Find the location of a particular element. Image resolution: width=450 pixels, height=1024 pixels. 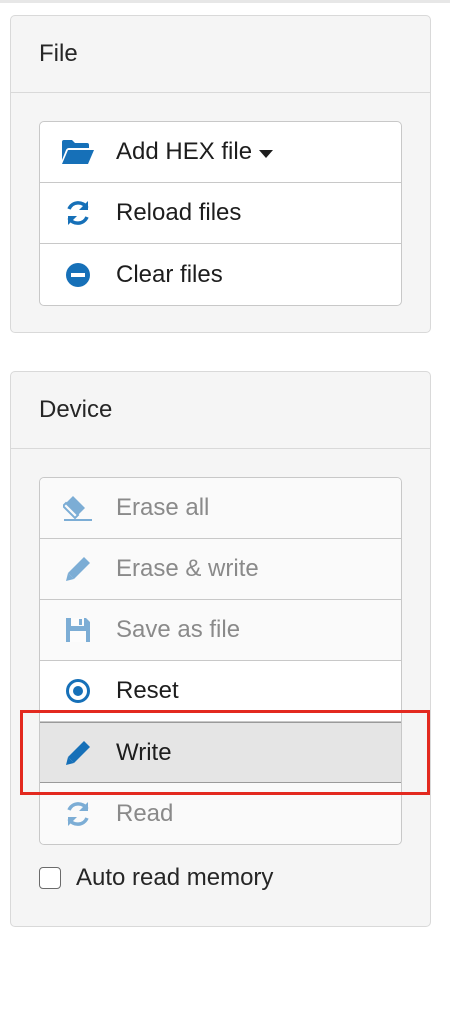

write-button: Write is located at coordinates (220, 752).